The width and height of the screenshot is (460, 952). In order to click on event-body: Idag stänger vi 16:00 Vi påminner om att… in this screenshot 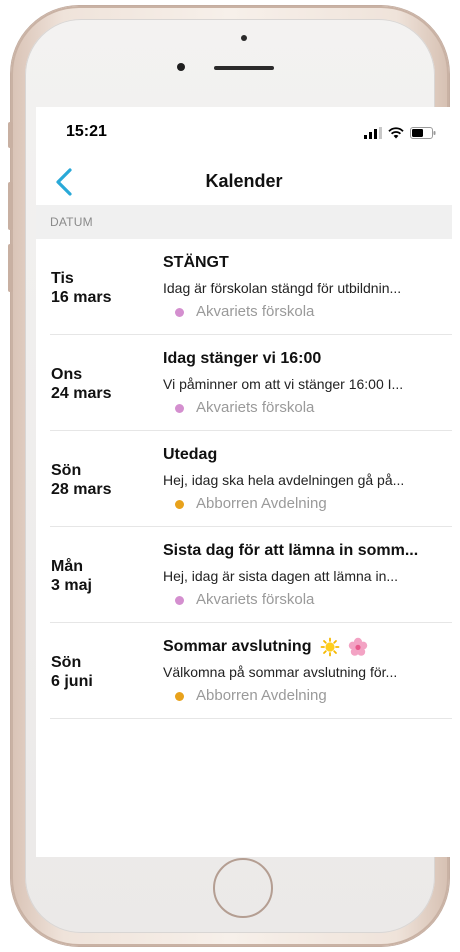, I will do `click(307, 383)`.